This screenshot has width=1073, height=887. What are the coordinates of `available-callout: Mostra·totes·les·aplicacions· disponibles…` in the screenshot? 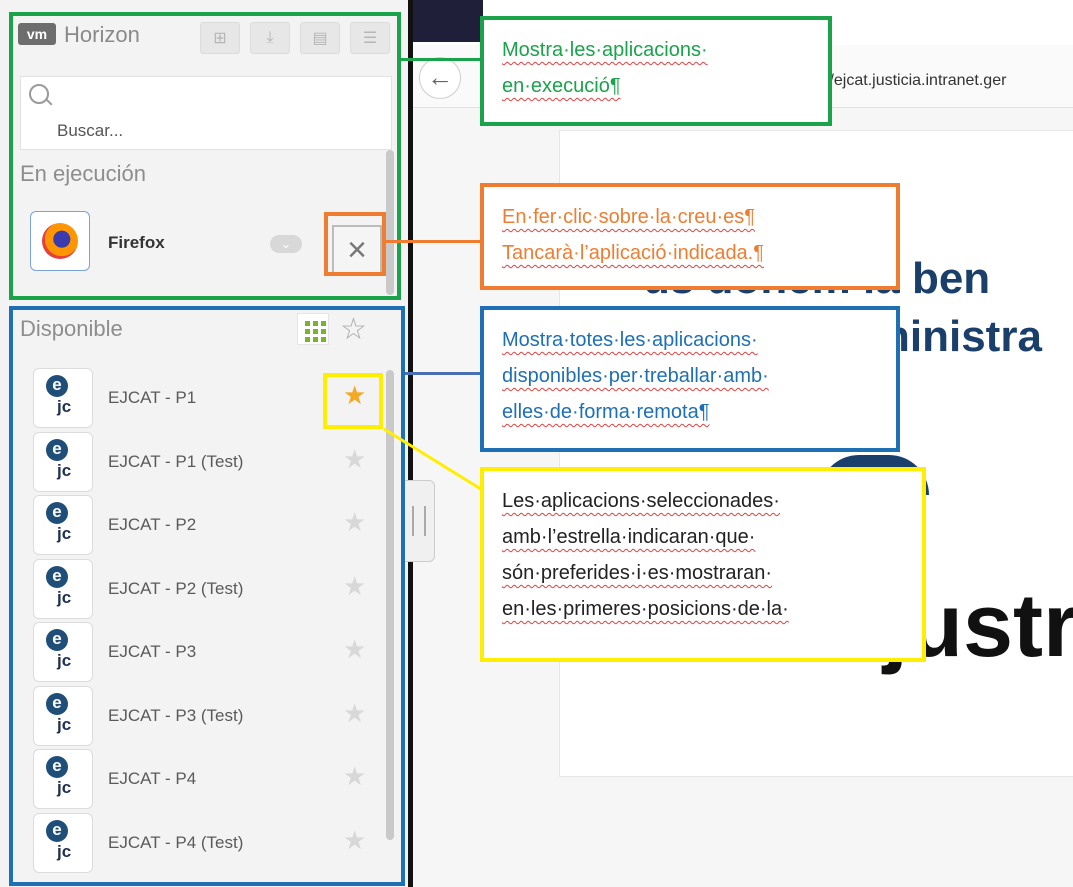 It's located at (690, 379).